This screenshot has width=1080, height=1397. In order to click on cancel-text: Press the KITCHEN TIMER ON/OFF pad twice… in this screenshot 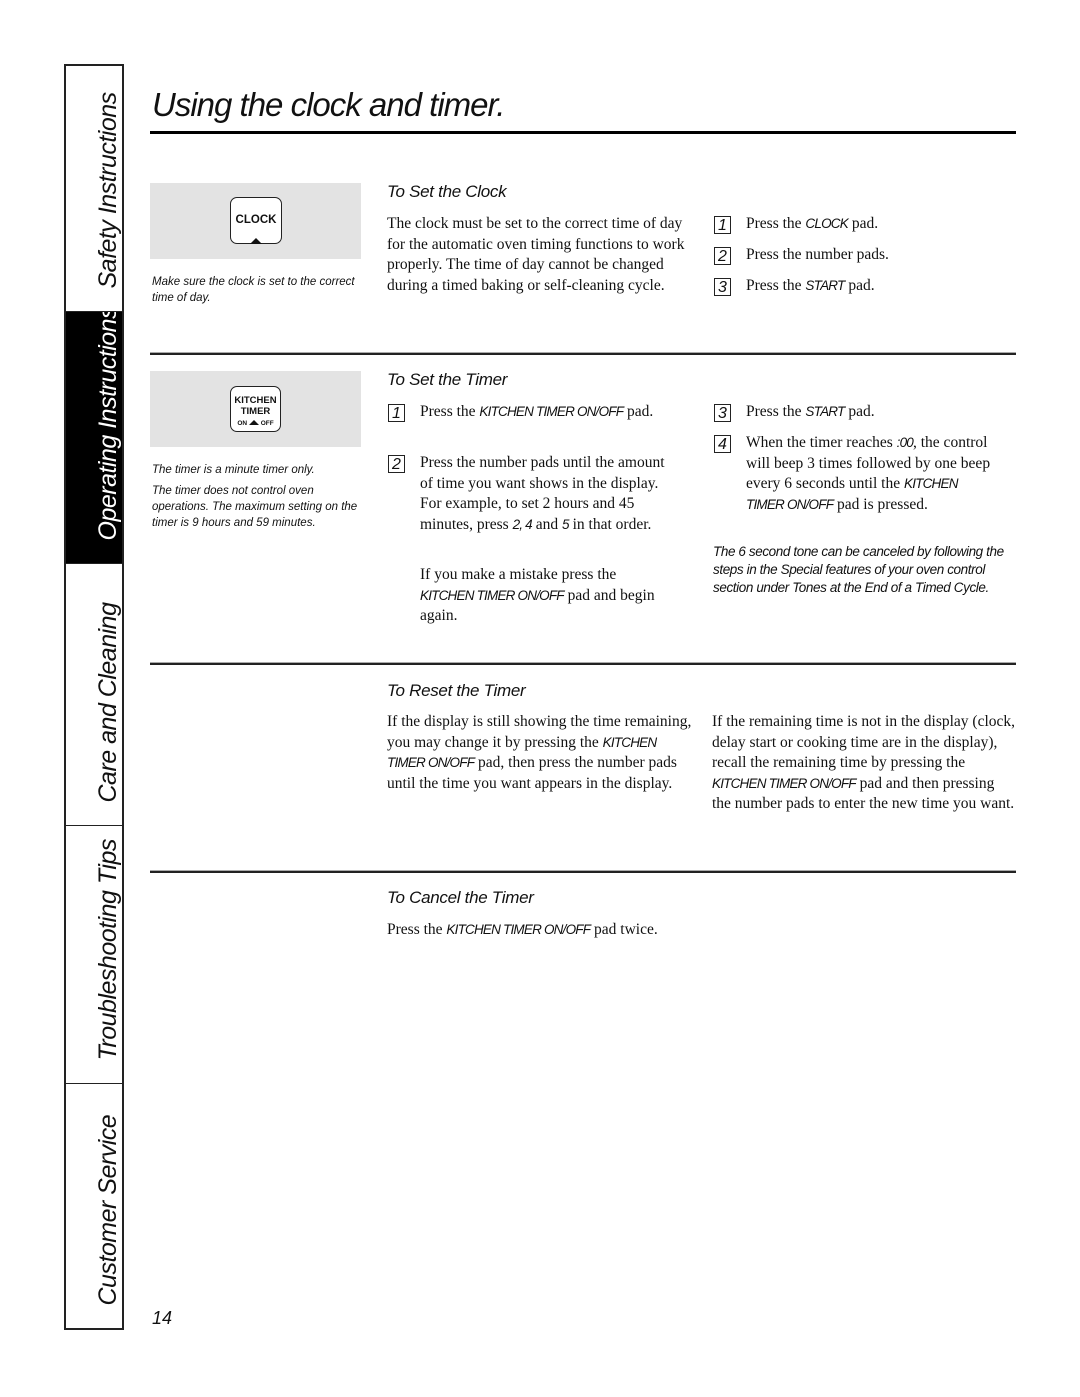, I will do `click(522, 929)`.